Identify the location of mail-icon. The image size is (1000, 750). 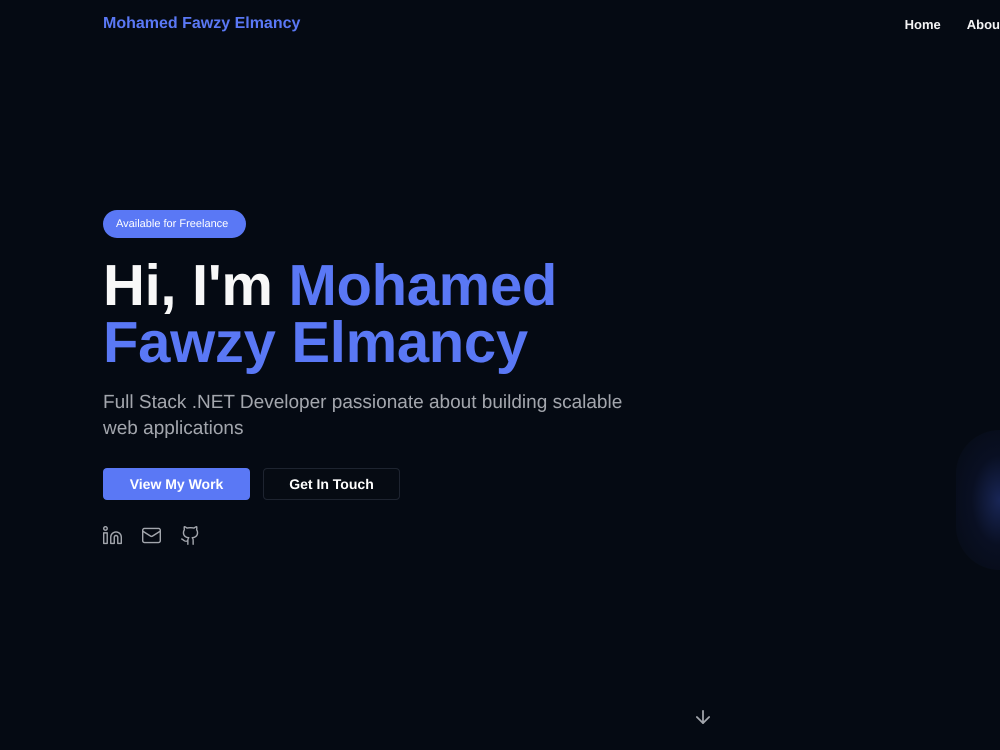
(151, 535).